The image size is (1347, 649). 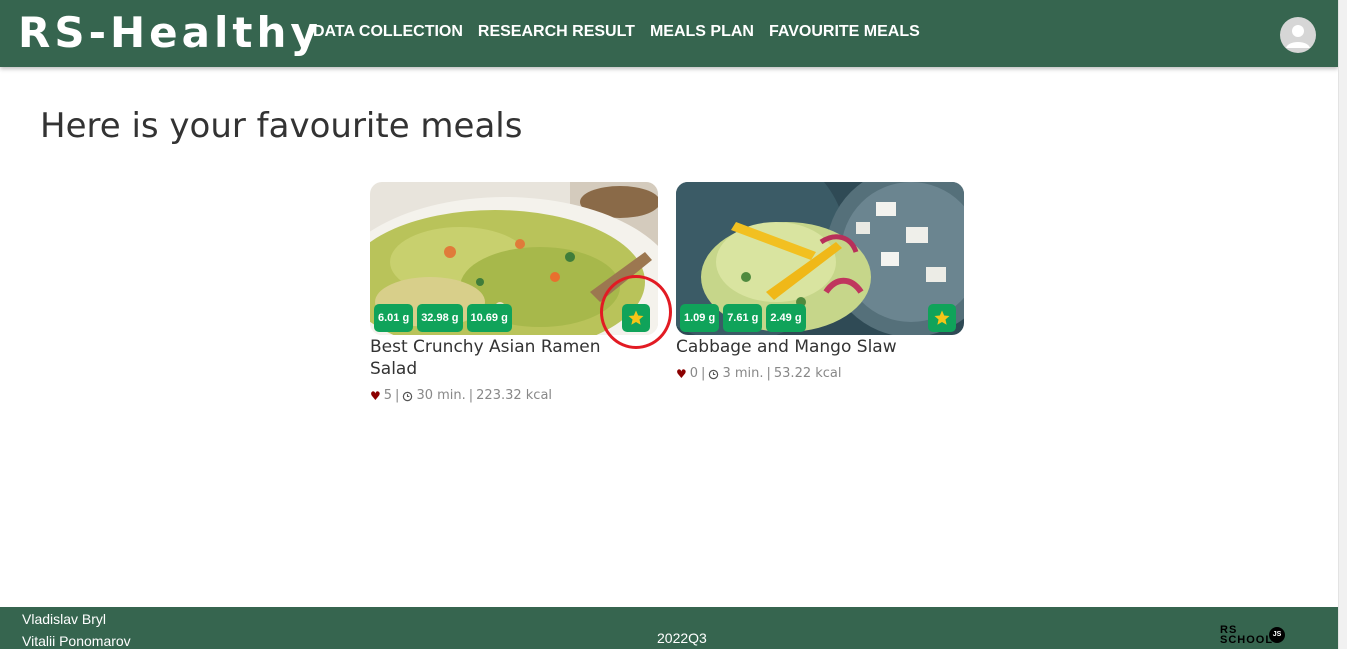 I want to click on nav-favourite-meals: FAVOURITE MEALS, so click(x=844, y=32).